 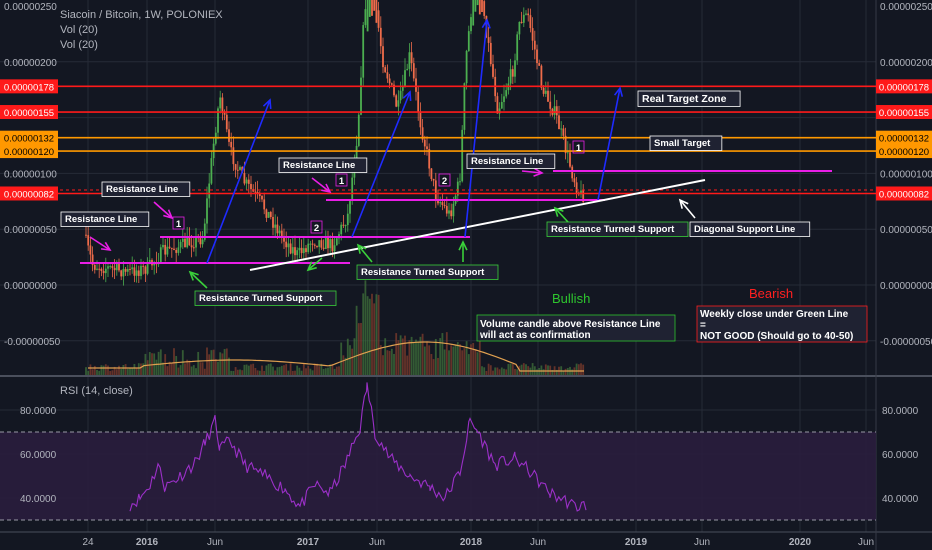 I want to click on price-level-value-left: 0.00000155, so click(x=29, y=113).